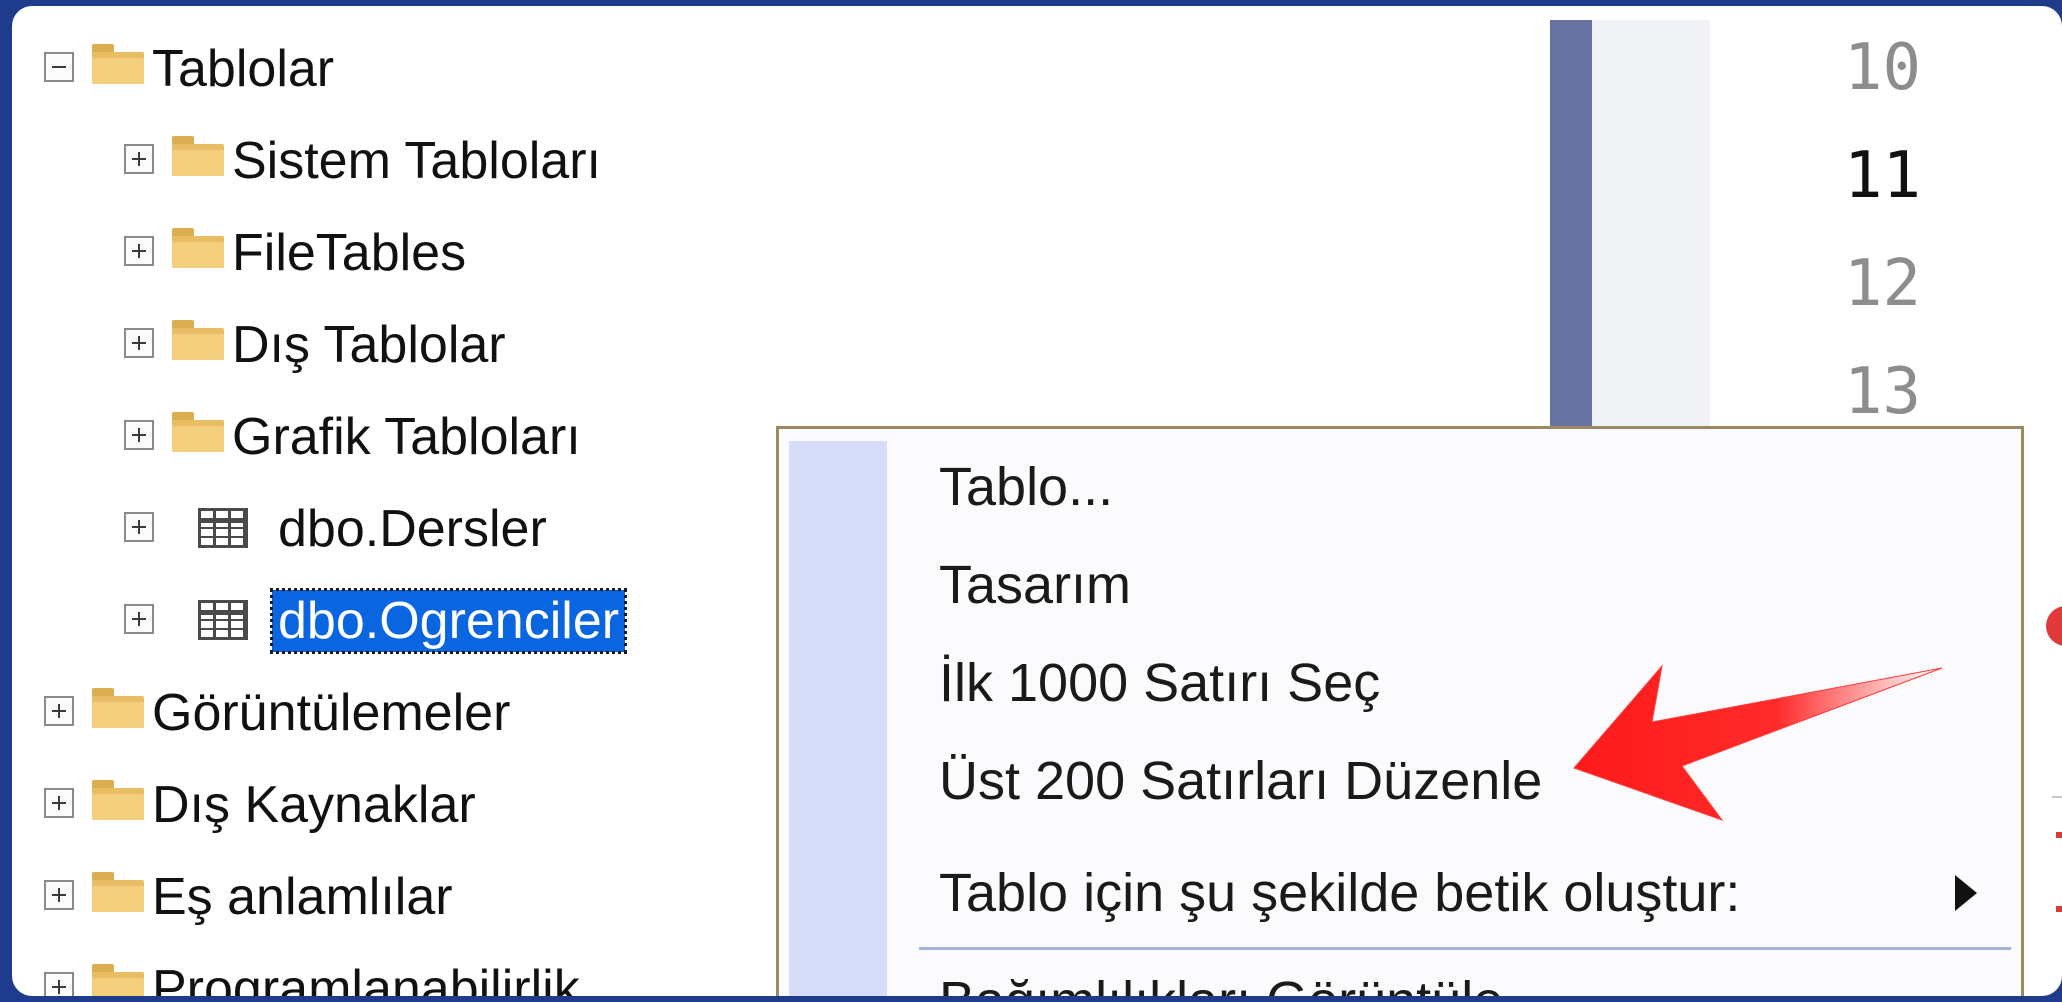 This screenshot has height=1002, width=2062. Describe the element at coordinates (1159, 683) in the screenshot. I see `menu-item-select-top-1000: İlk 1000 Satırı Seç` at that location.